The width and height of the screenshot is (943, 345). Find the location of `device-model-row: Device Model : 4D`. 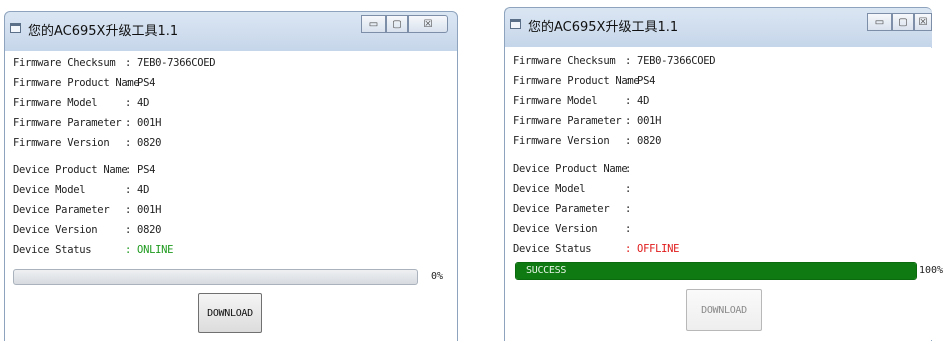

device-model-row: Device Model : 4D is located at coordinates (81, 190).